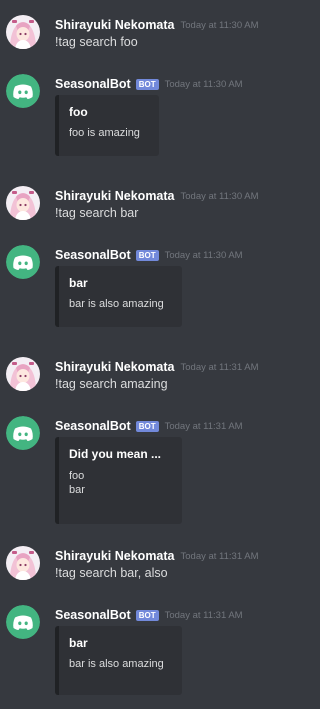 The height and width of the screenshot is (709, 320). What do you see at coordinates (78, 112) in the screenshot?
I see `embed-title: foo` at bounding box center [78, 112].